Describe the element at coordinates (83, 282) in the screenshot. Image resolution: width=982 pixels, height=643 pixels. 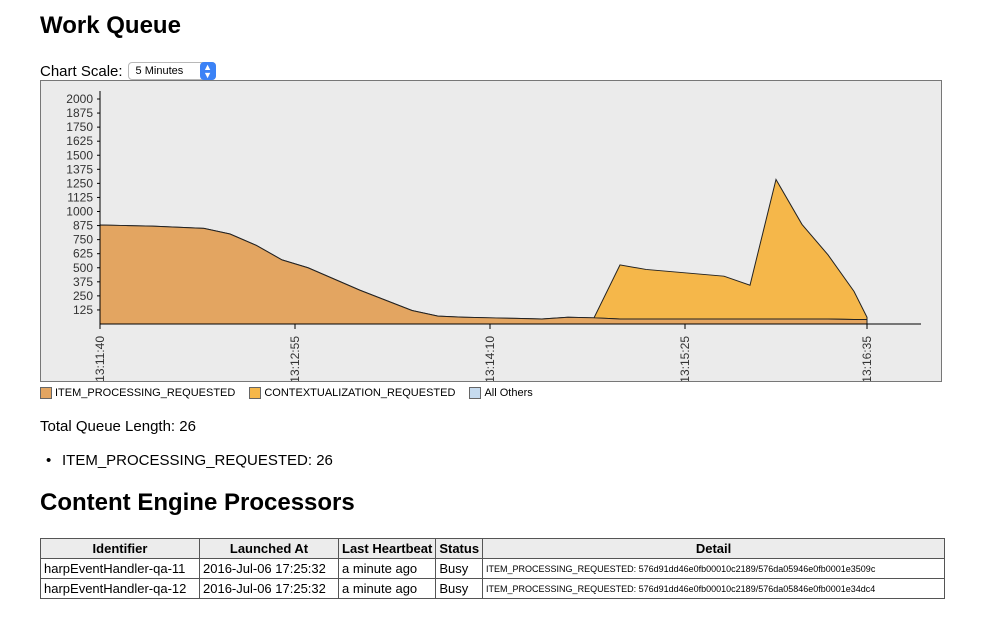
I see `y-tick-label: 375` at that location.